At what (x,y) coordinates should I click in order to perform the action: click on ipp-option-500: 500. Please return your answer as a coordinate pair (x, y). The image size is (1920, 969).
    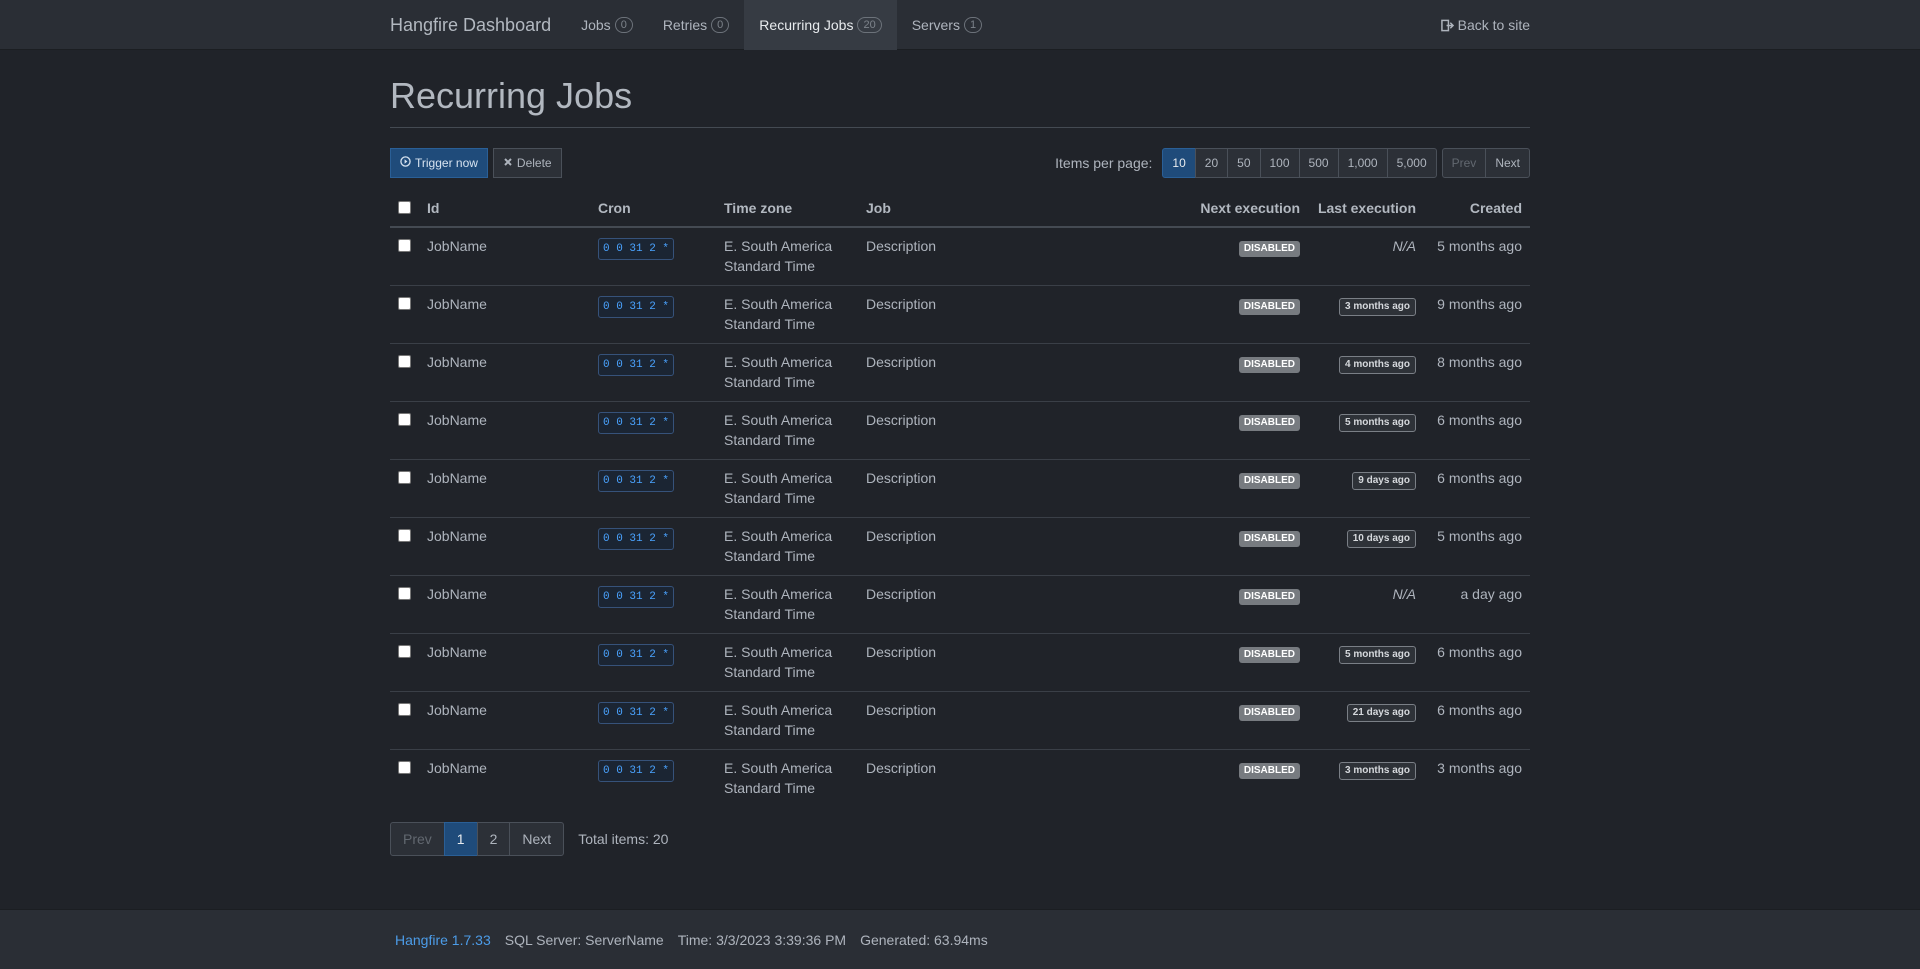
    Looking at the image, I should click on (1318, 163).